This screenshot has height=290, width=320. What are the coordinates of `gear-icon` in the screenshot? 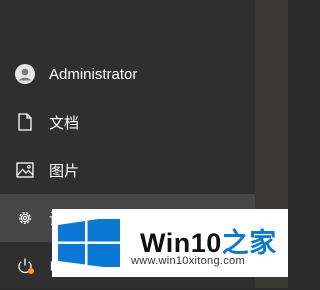 It's located at (25, 218).